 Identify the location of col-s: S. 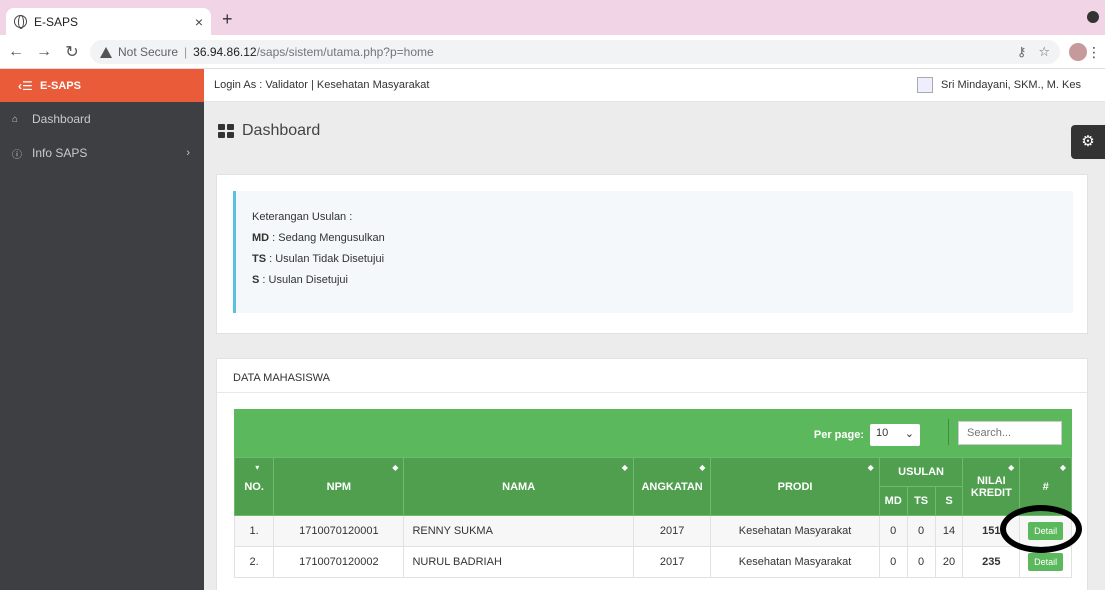
(949, 501).